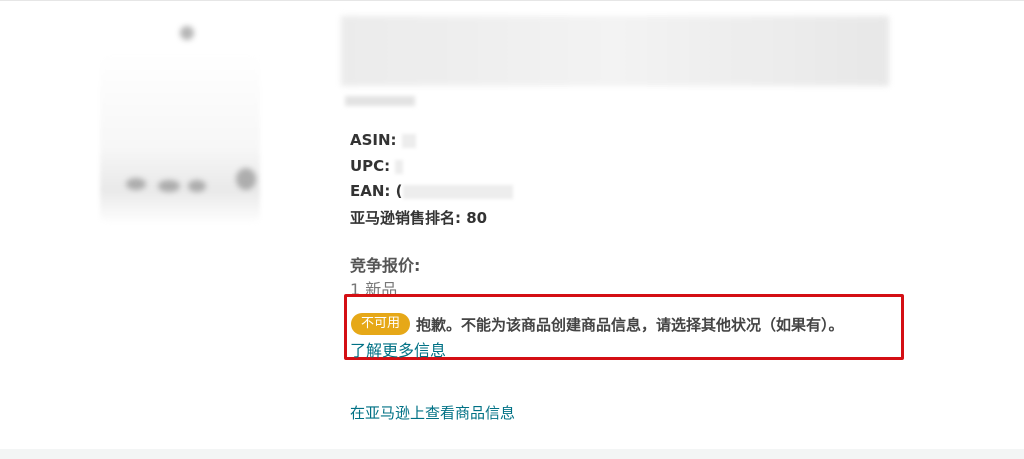 The width and height of the screenshot is (1024, 459). What do you see at coordinates (477, 218) in the screenshot?
I see `sales-rank-value: 80` at bounding box center [477, 218].